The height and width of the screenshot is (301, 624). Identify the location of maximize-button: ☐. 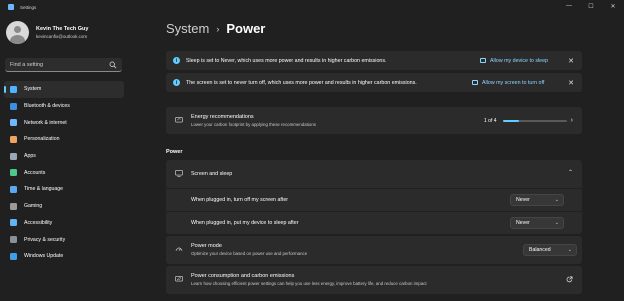
(591, 6).